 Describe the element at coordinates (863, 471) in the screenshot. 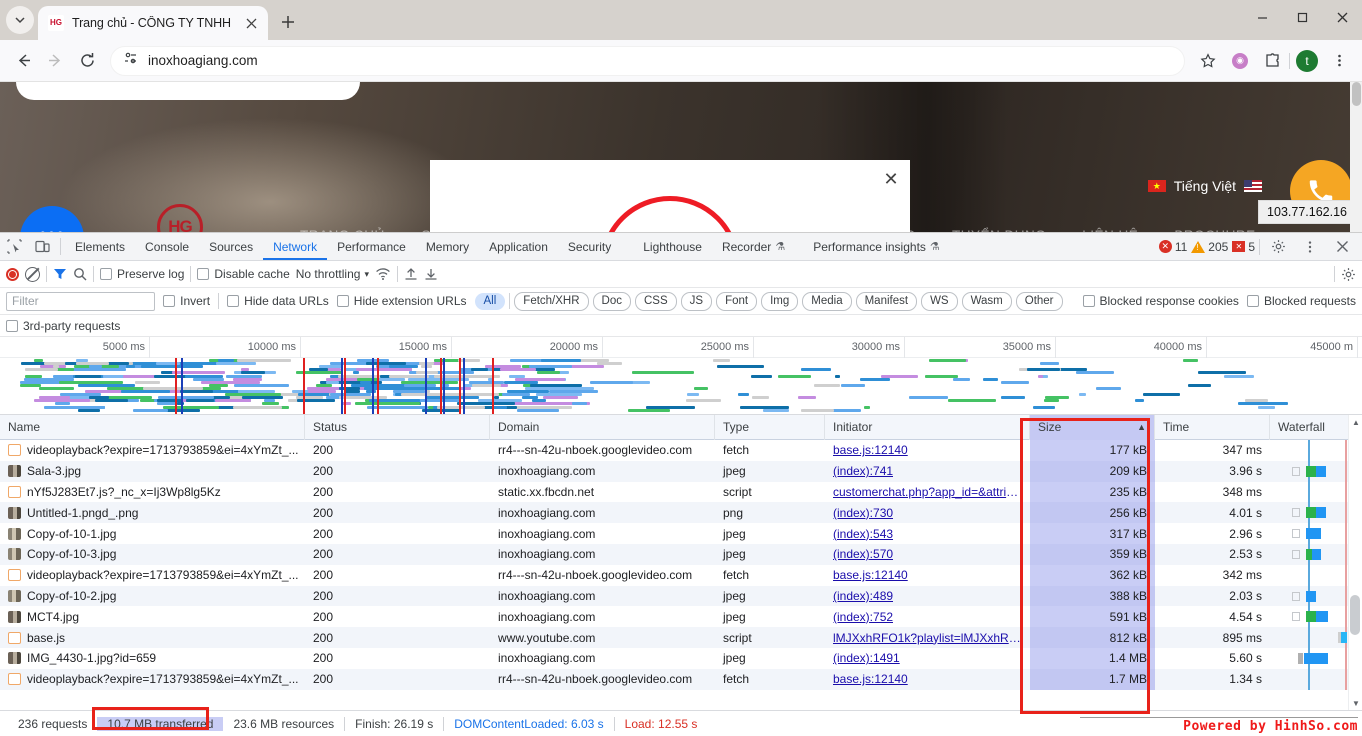

I see `initiator-link: (index):741` at that location.